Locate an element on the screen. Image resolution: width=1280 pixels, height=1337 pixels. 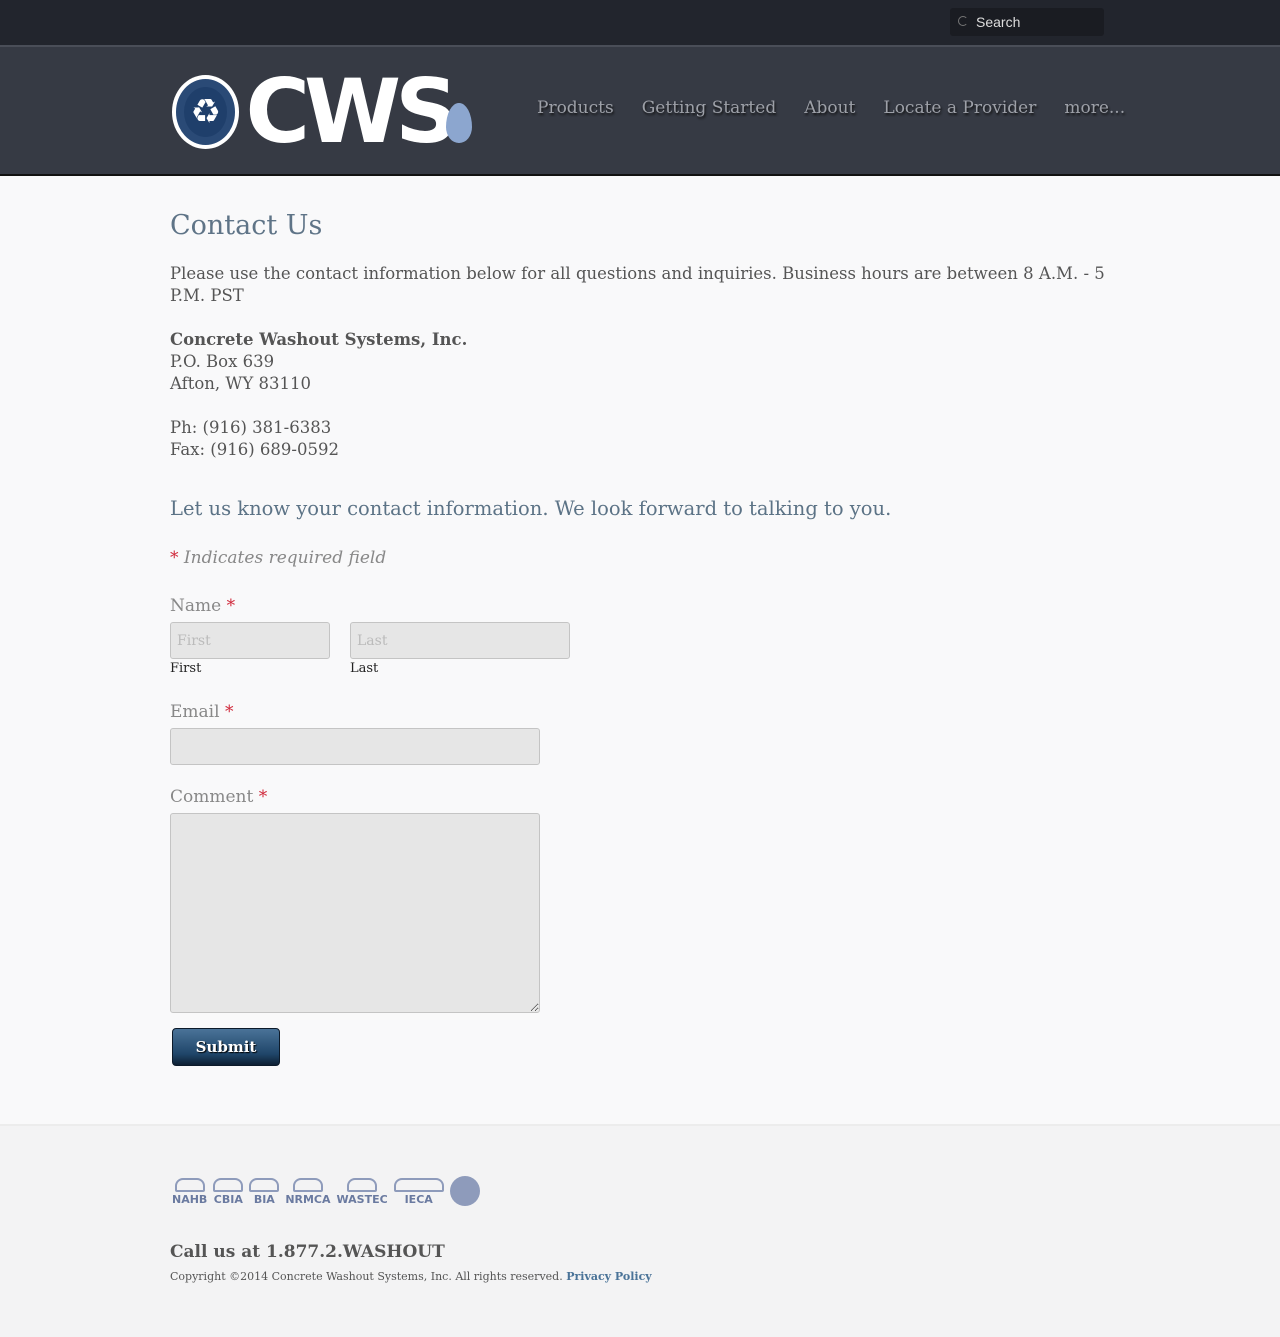
email-input is located at coordinates (355, 746).